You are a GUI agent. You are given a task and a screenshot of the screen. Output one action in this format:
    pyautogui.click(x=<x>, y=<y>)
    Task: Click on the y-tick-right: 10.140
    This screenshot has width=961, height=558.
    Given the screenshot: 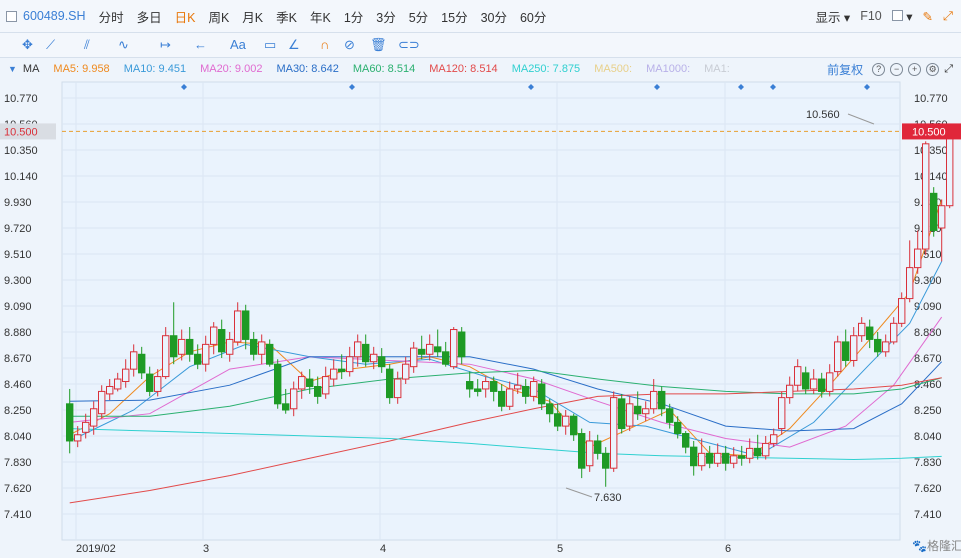 What is the action you would take?
    pyautogui.click(x=931, y=177)
    